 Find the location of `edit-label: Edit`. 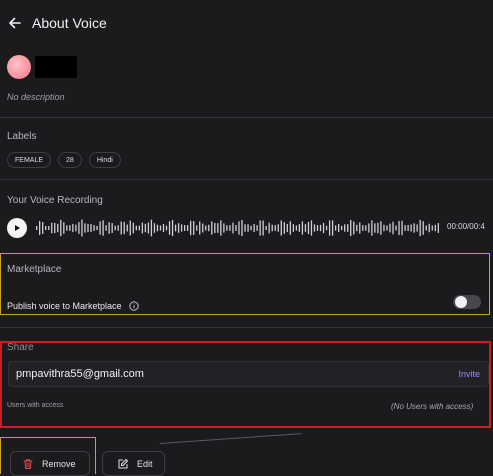

edit-label: Edit is located at coordinates (145, 463).